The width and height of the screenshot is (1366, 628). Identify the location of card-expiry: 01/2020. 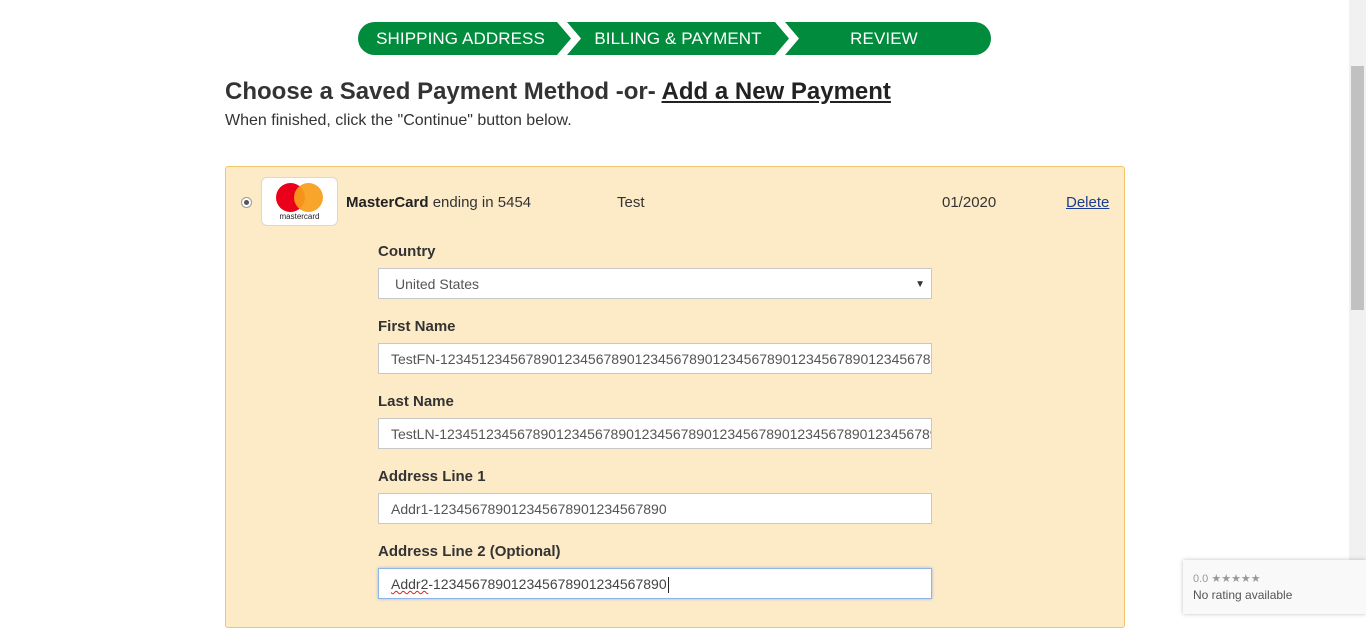
(969, 202).